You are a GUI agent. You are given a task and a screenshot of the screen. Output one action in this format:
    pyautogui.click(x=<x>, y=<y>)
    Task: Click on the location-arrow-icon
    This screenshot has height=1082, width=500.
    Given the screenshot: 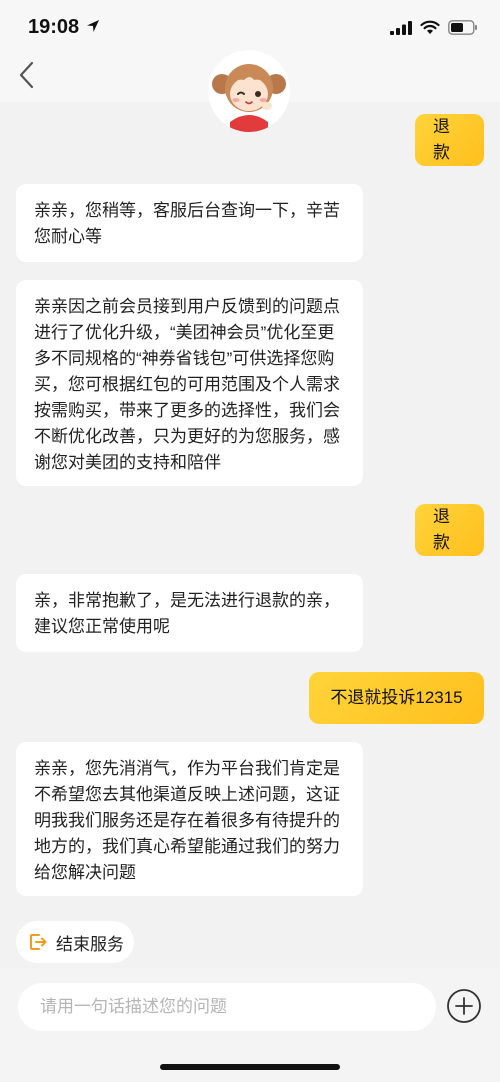 What is the action you would take?
    pyautogui.click(x=93, y=26)
    